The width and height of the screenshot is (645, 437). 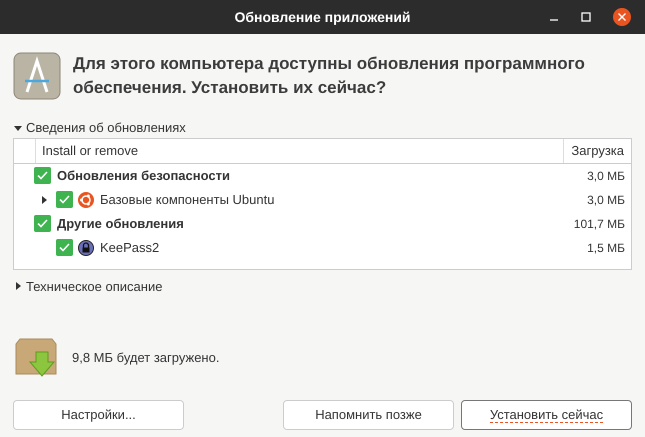 I want to click on dialog-button: Напомнить позже, so click(x=368, y=415).